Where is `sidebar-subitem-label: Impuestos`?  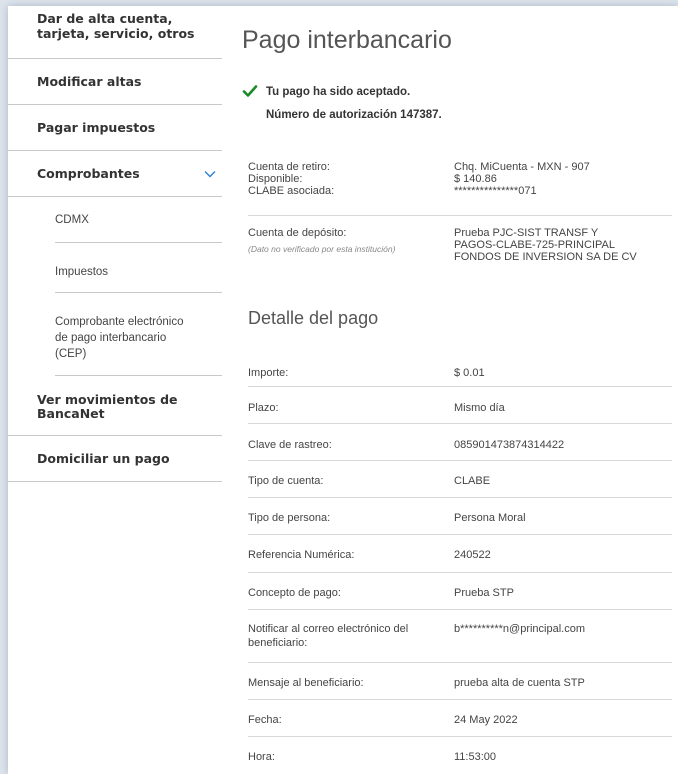 sidebar-subitem-label: Impuestos is located at coordinates (82, 272).